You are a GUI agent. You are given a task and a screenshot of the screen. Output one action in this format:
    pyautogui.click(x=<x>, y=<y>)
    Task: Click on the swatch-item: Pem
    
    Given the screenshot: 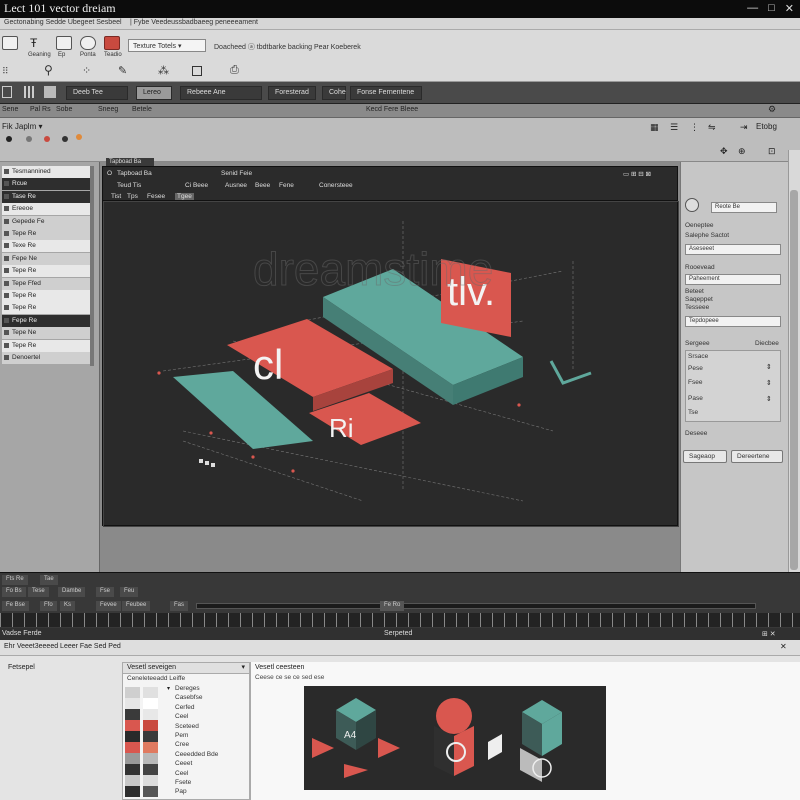 What is the action you would take?
    pyautogui.click(x=181, y=735)
    